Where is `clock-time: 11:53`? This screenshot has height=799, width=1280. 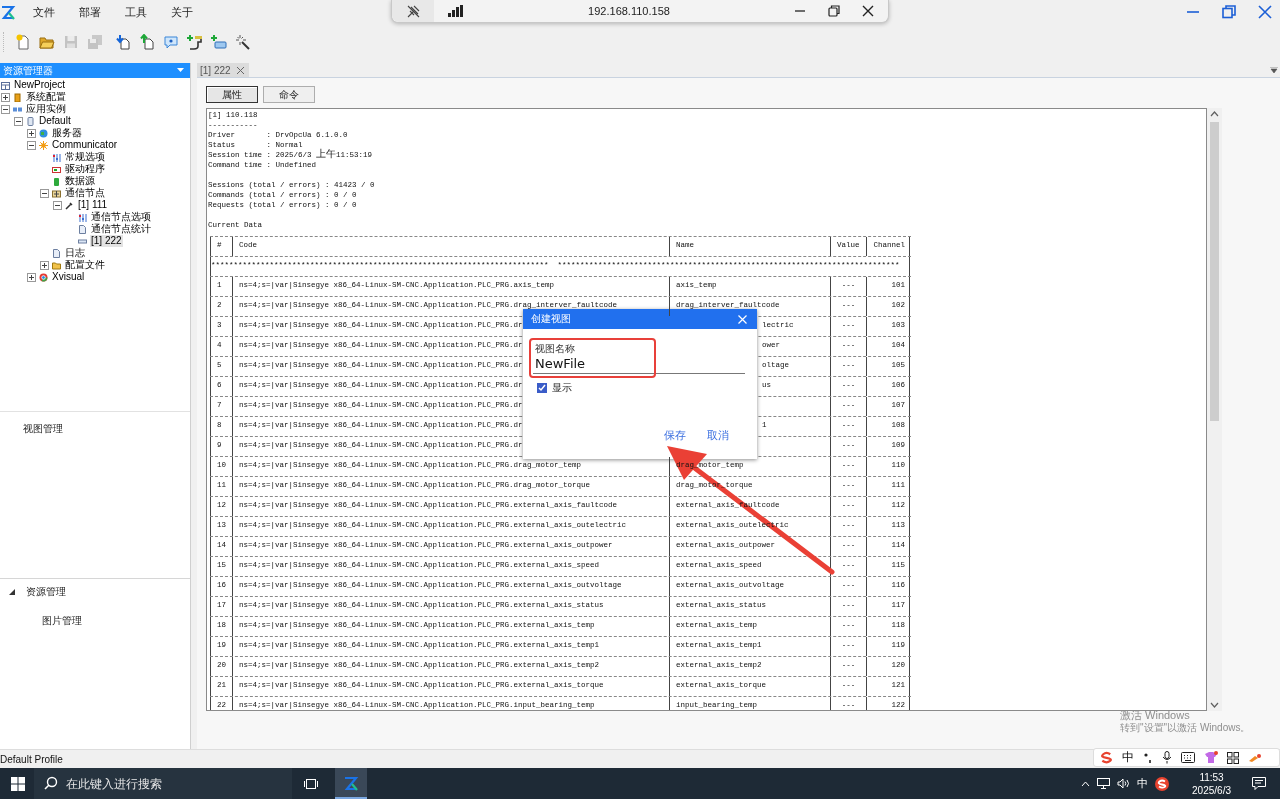
clock-time: 11:53 is located at coordinates (1211, 777).